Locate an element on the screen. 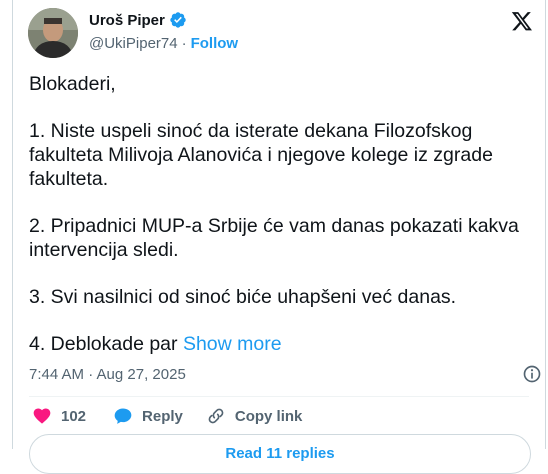  author-name-row: Uroš Piper is located at coordinates (138, 20).